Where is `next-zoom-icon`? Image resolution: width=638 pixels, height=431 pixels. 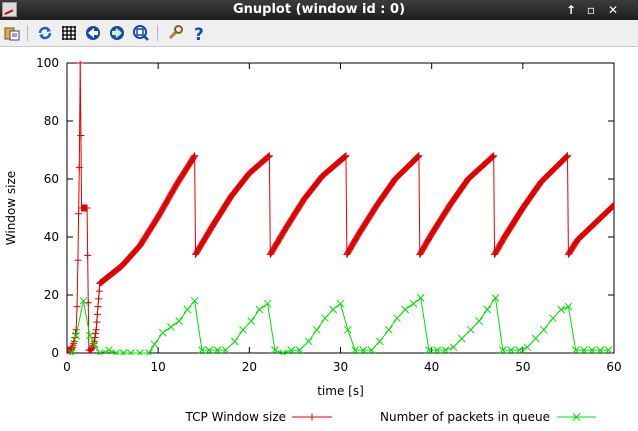 next-zoom-icon is located at coordinates (117, 33).